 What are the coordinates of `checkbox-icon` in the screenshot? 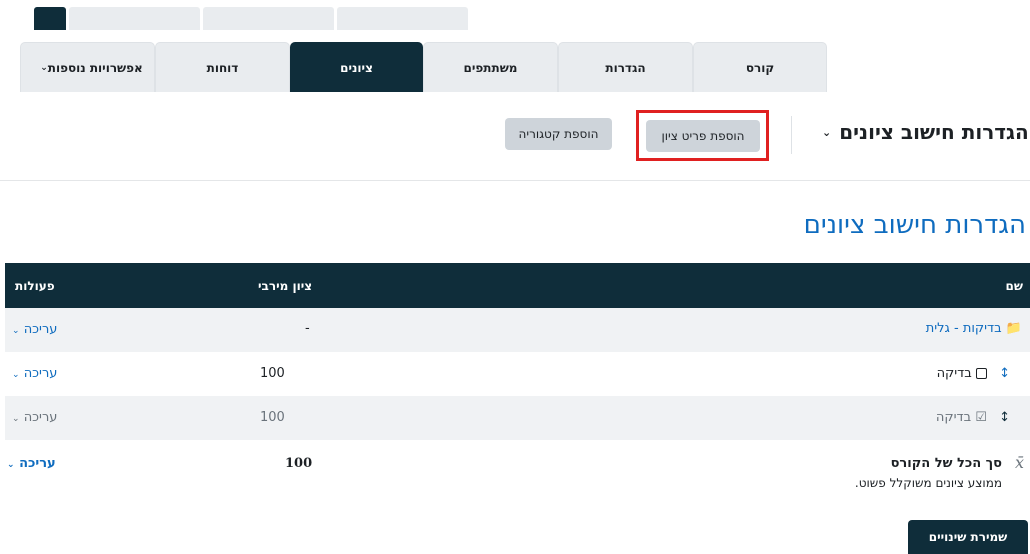 It's located at (981, 373).